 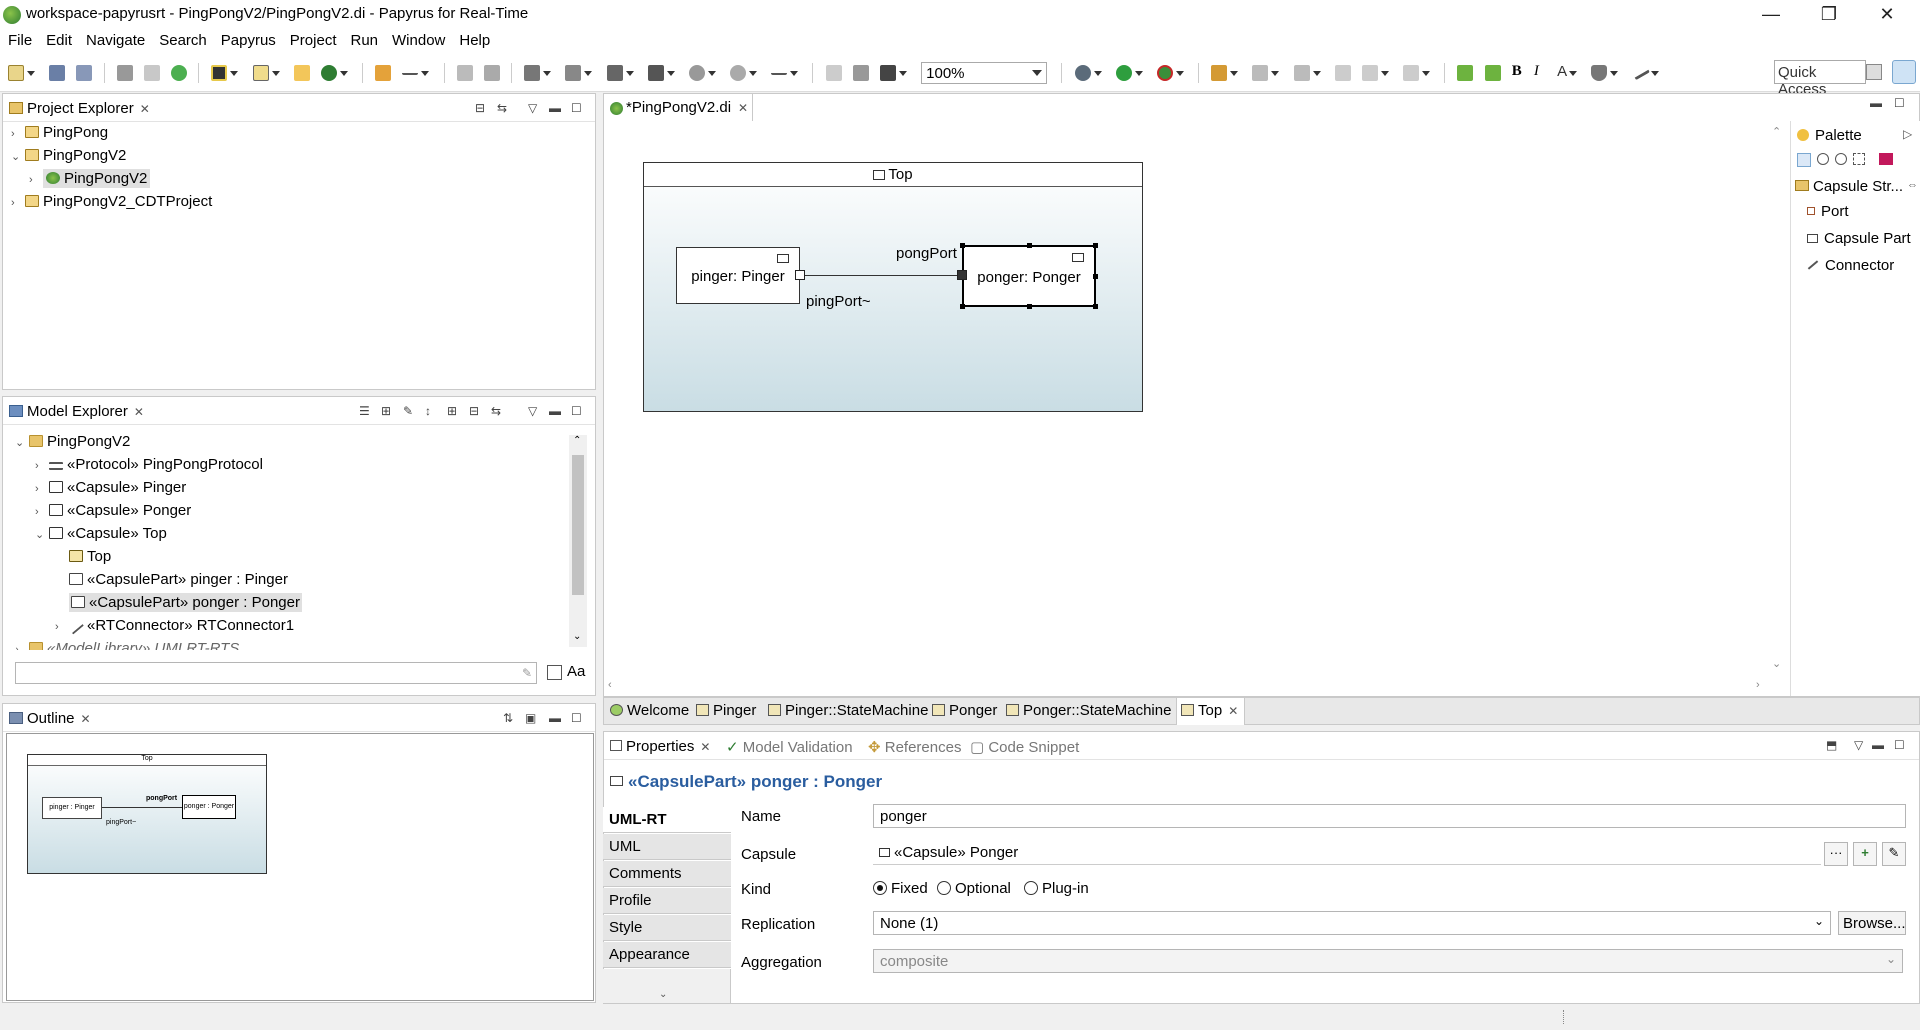 What do you see at coordinates (1887, 15) in the screenshot?
I see `close-window-button: ✕` at bounding box center [1887, 15].